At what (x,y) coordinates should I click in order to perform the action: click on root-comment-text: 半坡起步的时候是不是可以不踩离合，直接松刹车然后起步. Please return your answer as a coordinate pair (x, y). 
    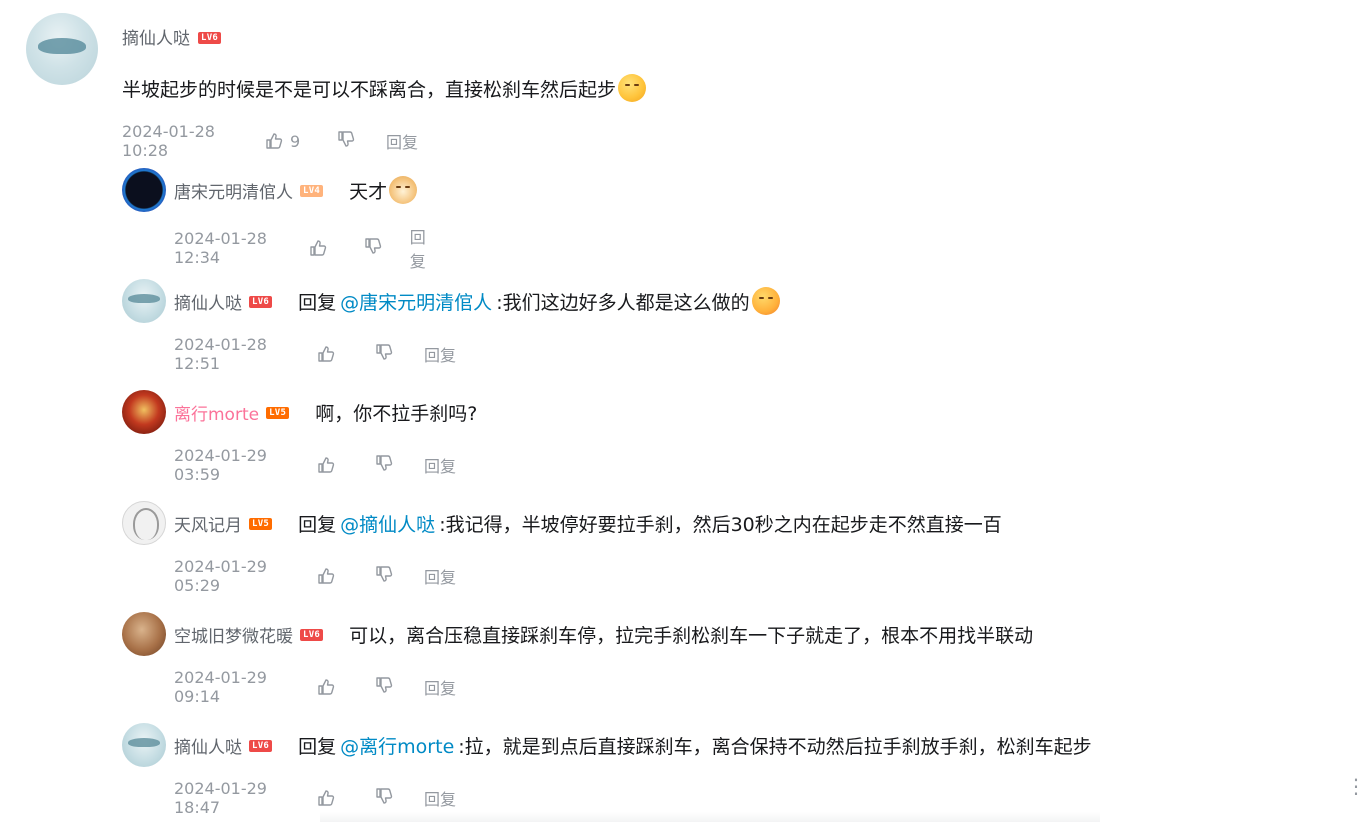
    Looking at the image, I should click on (384, 88).